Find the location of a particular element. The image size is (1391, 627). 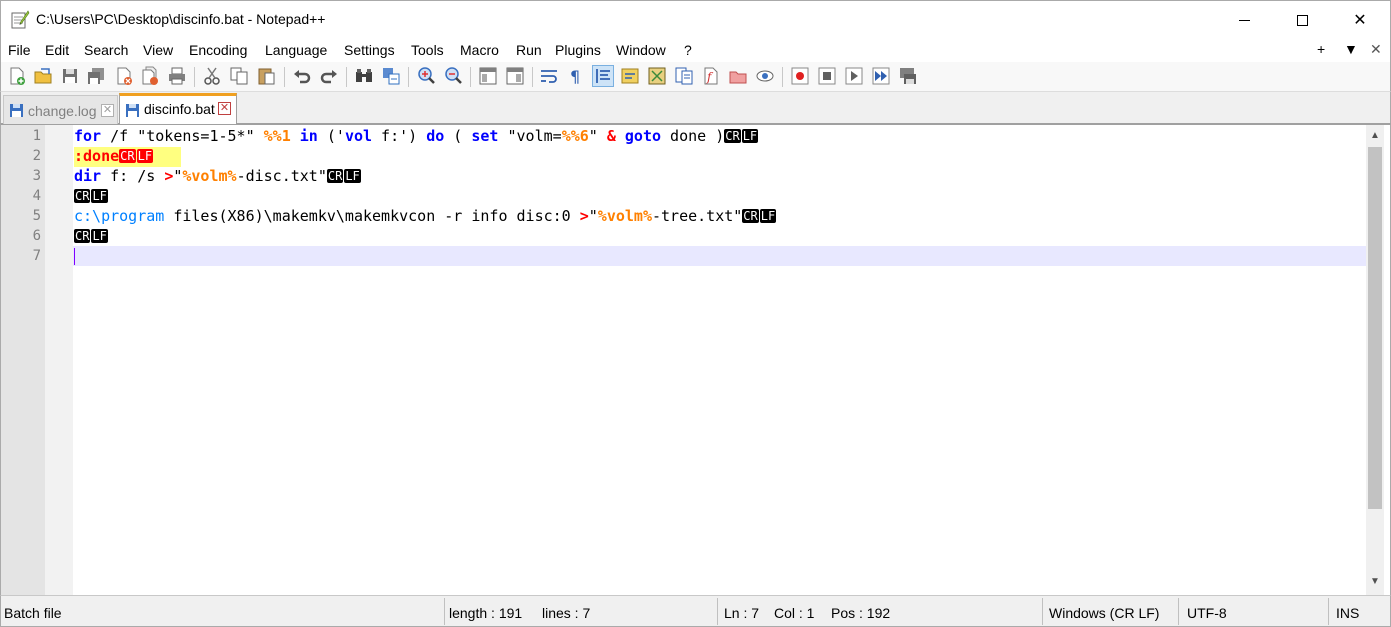

folder-as-workspace-icon: f is located at coordinates (711, 76).